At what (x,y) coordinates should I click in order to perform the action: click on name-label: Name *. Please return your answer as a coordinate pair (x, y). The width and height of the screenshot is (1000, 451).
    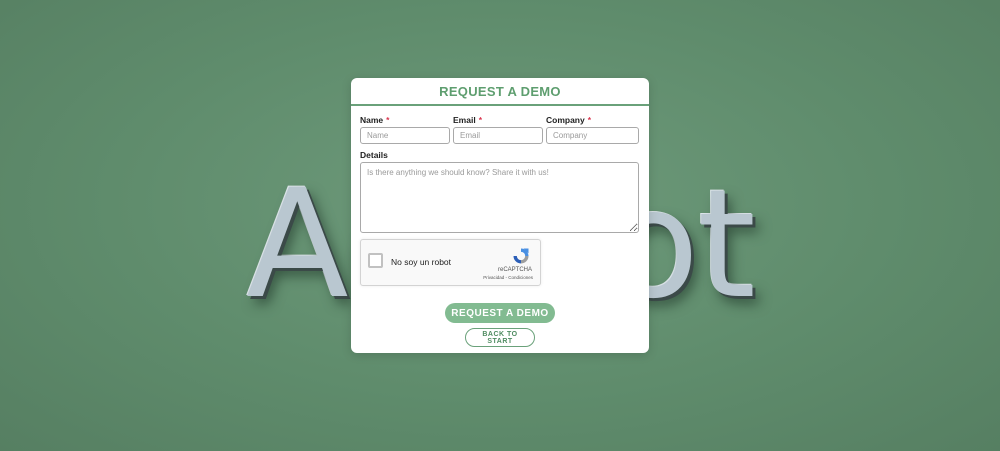
    Looking at the image, I should click on (375, 120).